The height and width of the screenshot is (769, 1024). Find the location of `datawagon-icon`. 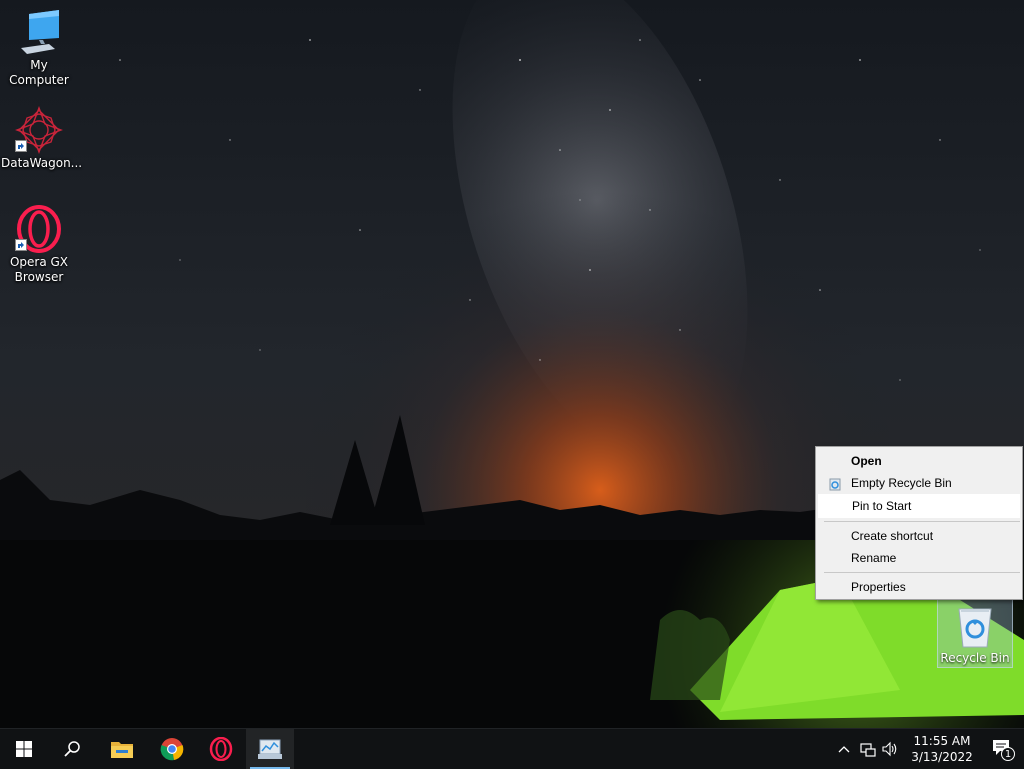

datawagon-icon is located at coordinates (39, 130).